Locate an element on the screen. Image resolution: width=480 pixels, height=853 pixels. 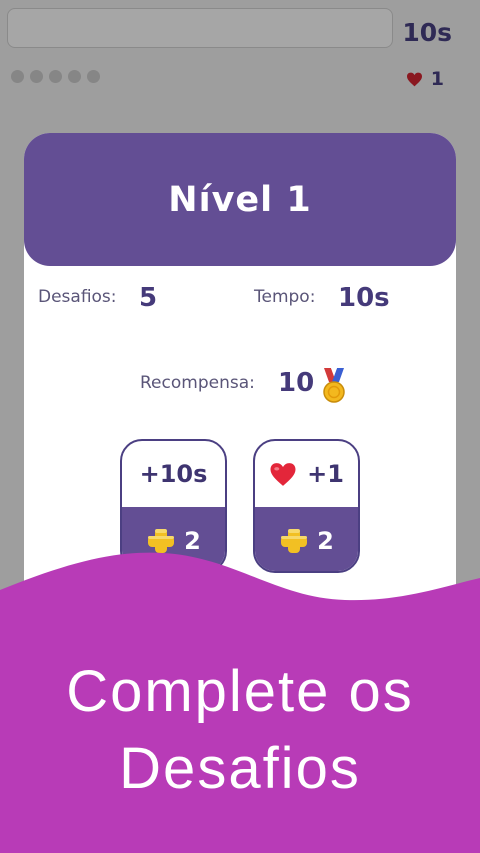
level-card-header: Nível 1 is located at coordinates (240, 199).